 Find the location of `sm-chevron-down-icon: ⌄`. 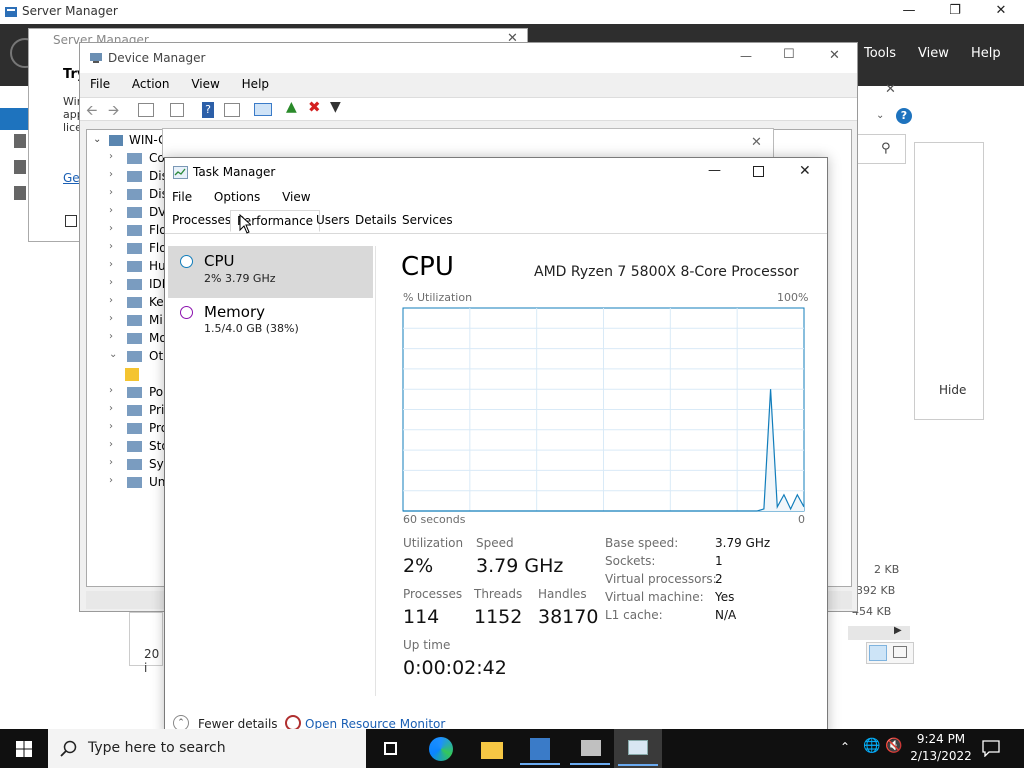

sm-chevron-down-icon: ⌄ is located at coordinates (880, 115).